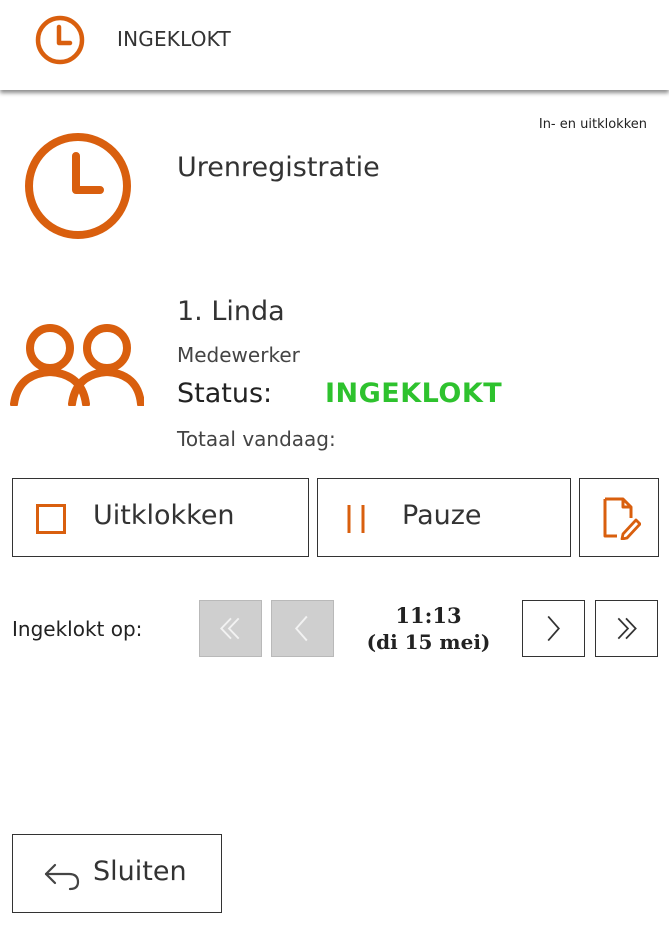 The height and width of the screenshot is (926, 669). I want to click on employee-role: Medewerker, so click(238, 355).